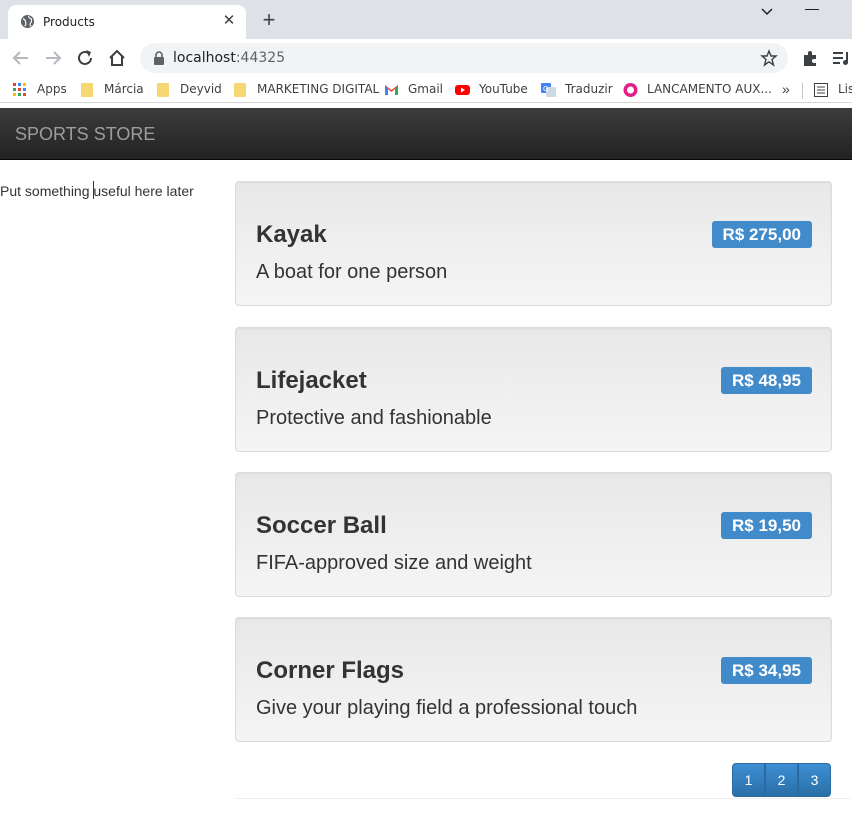 The height and width of the screenshot is (824, 852). Describe the element at coordinates (767, 12) in the screenshot. I see `chevron-down-icon` at that location.